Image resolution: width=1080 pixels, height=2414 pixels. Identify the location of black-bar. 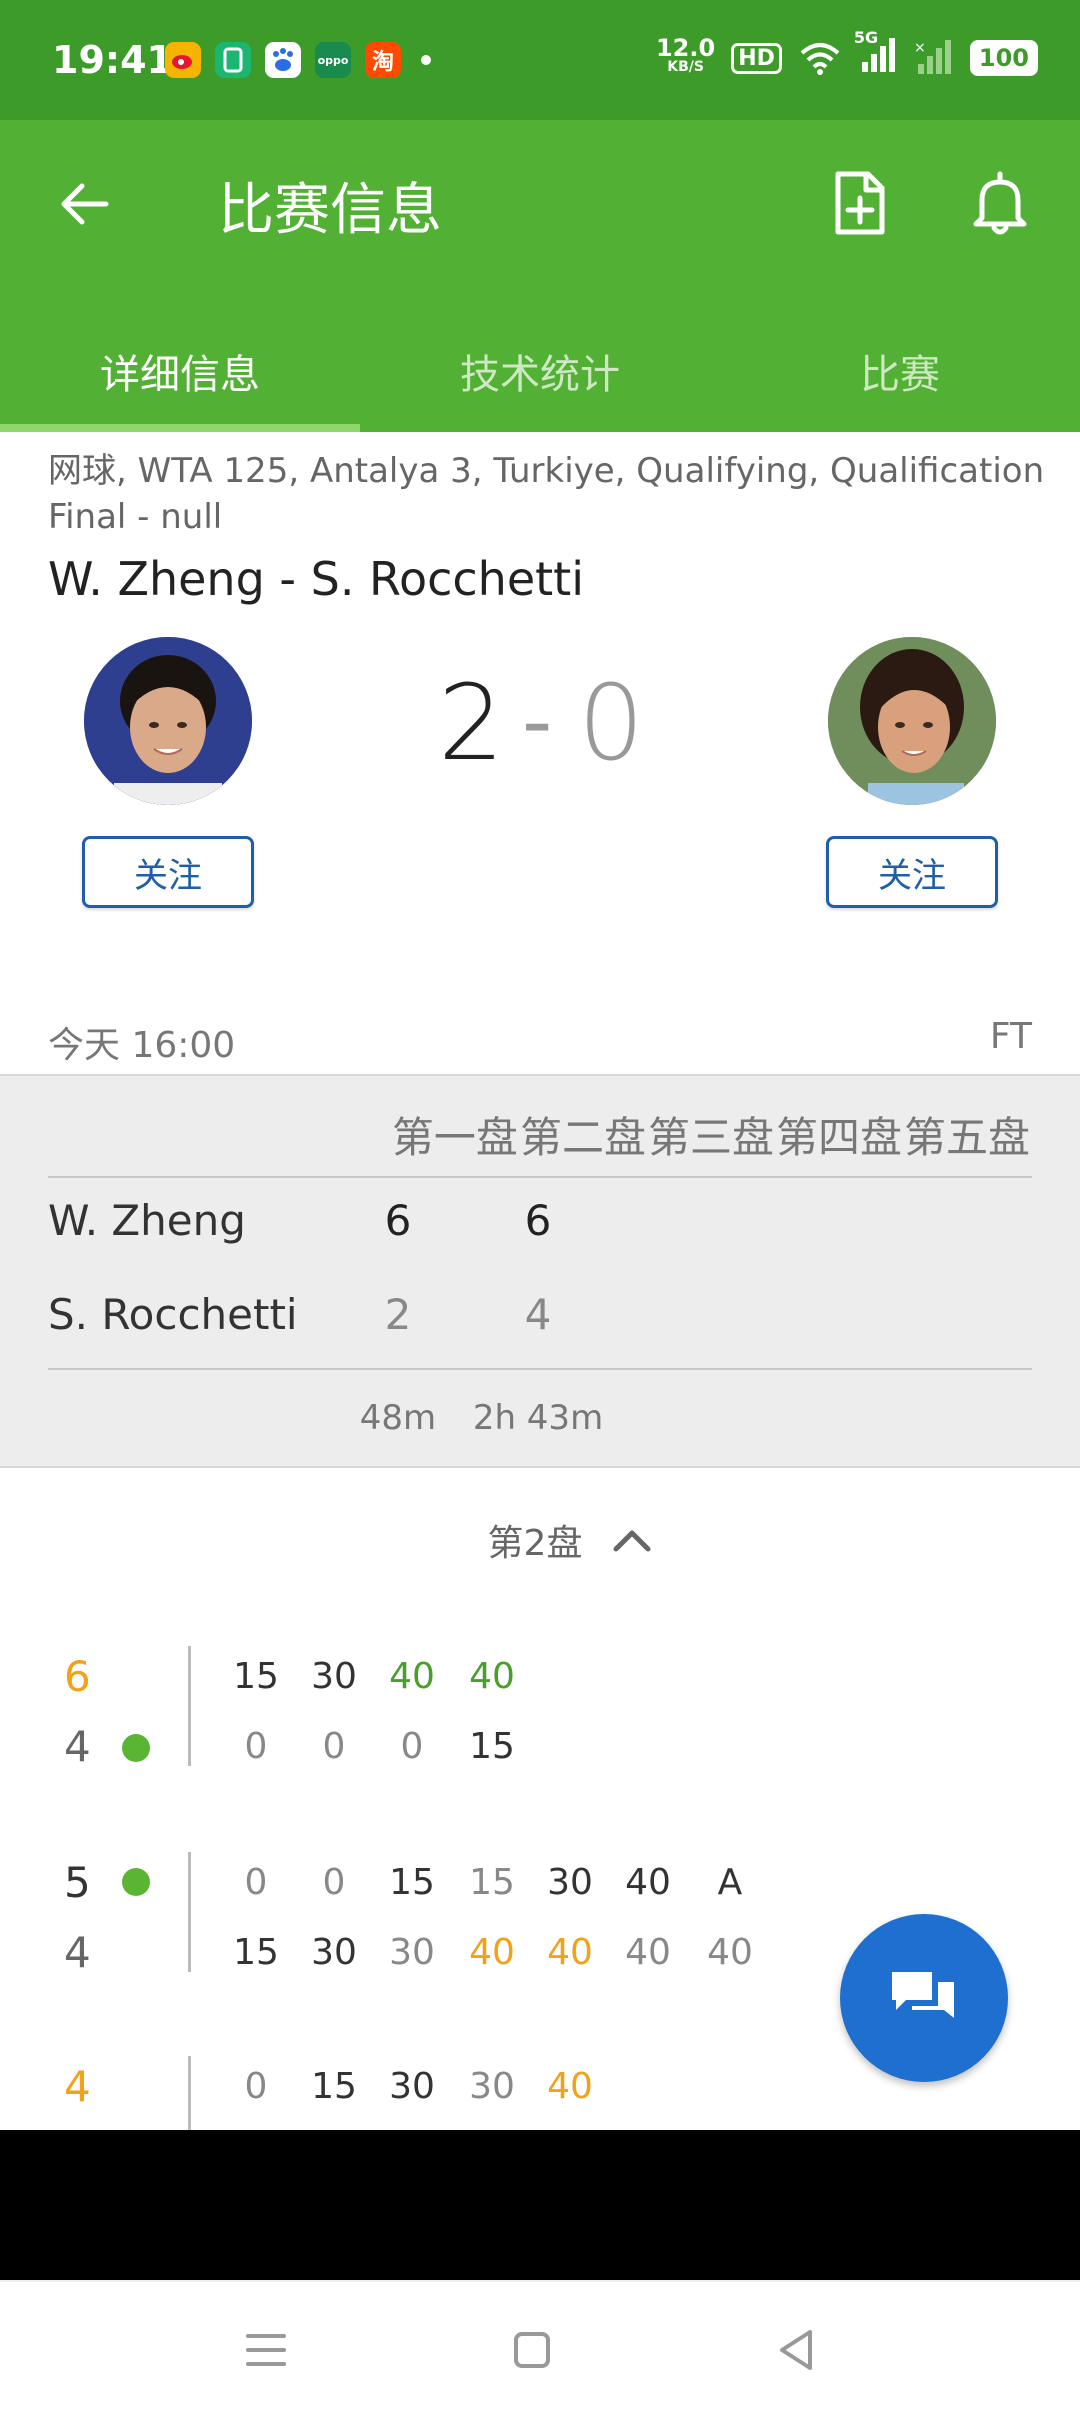
(540, 2205).